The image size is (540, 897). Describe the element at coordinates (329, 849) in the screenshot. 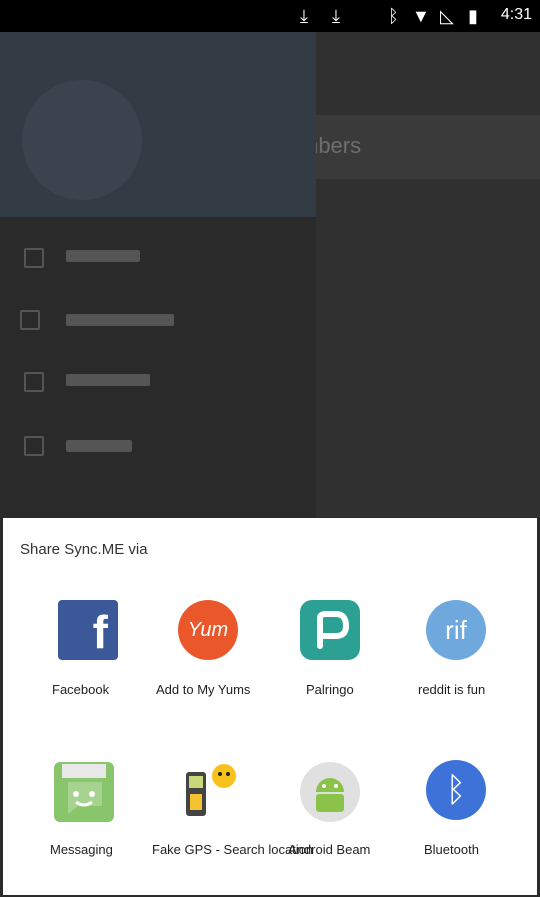

I see `app-label-android-beam: Android Beam` at that location.